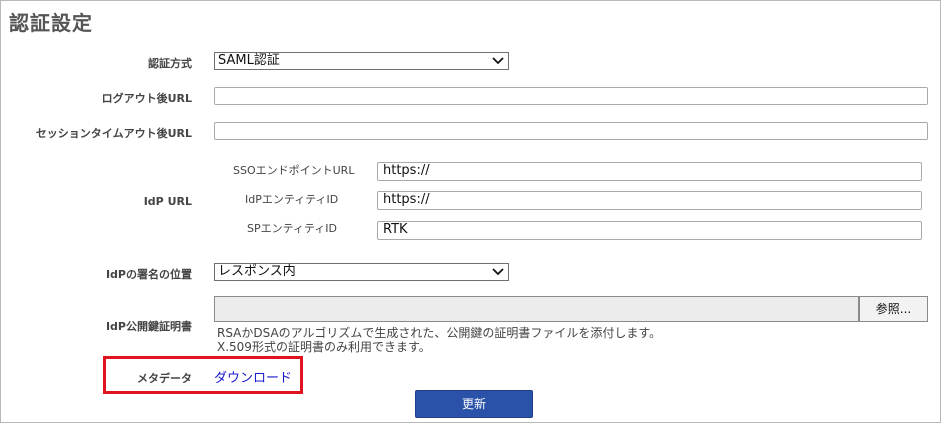 The width and height of the screenshot is (941, 423). What do you see at coordinates (571, 131) in the screenshot?
I see `session-timeout-url-input` at bounding box center [571, 131].